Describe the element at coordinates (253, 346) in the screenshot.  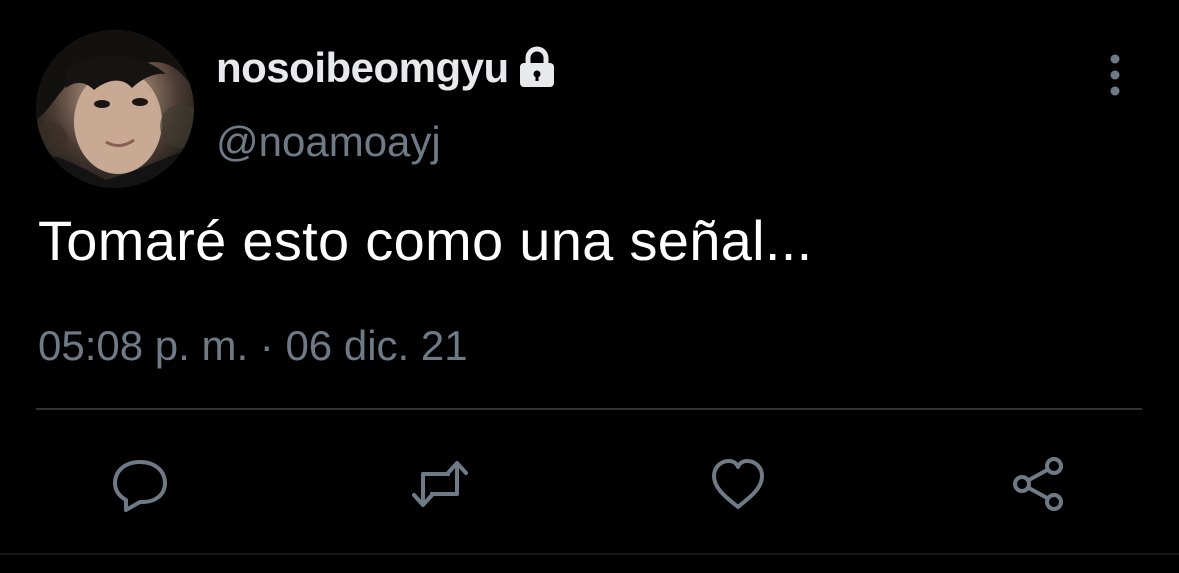
I see `tweet-timestamp: 05:08 p. m. · 06 dic. 21` at that location.